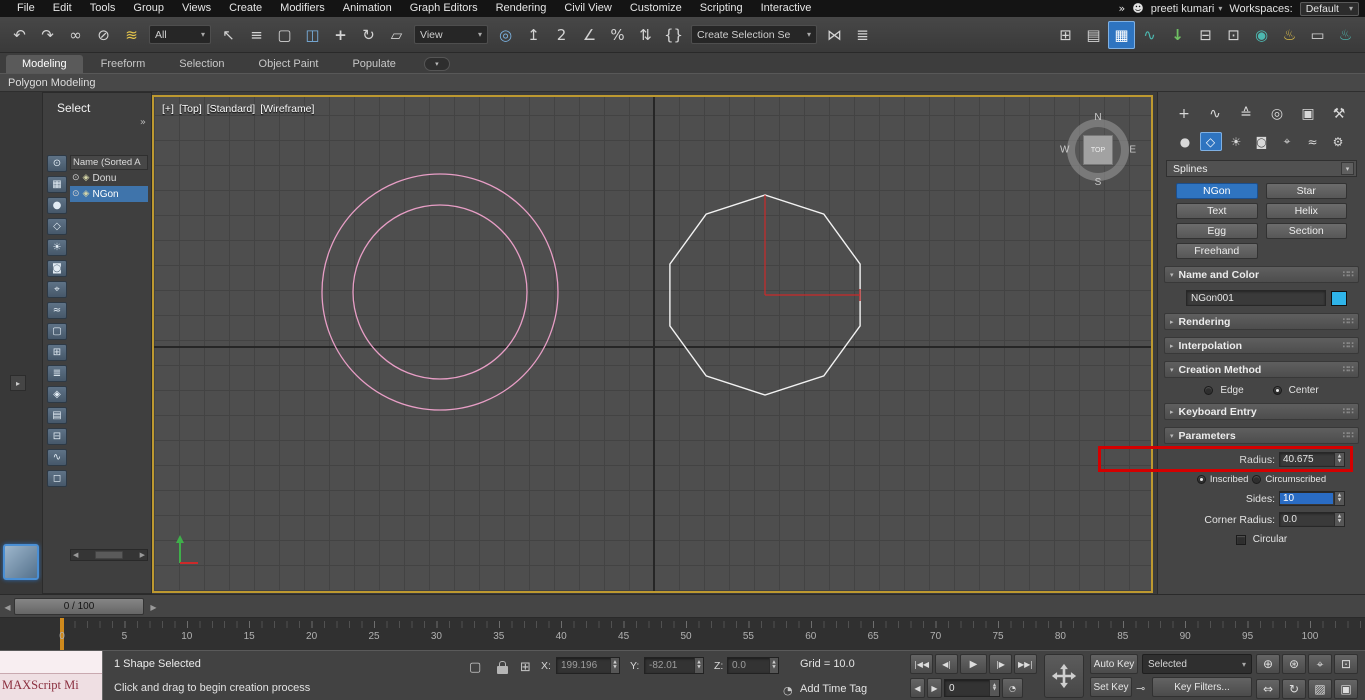 The image size is (1365, 700). I want to click on display-tab-icon: ▣, so click(1308, 114).